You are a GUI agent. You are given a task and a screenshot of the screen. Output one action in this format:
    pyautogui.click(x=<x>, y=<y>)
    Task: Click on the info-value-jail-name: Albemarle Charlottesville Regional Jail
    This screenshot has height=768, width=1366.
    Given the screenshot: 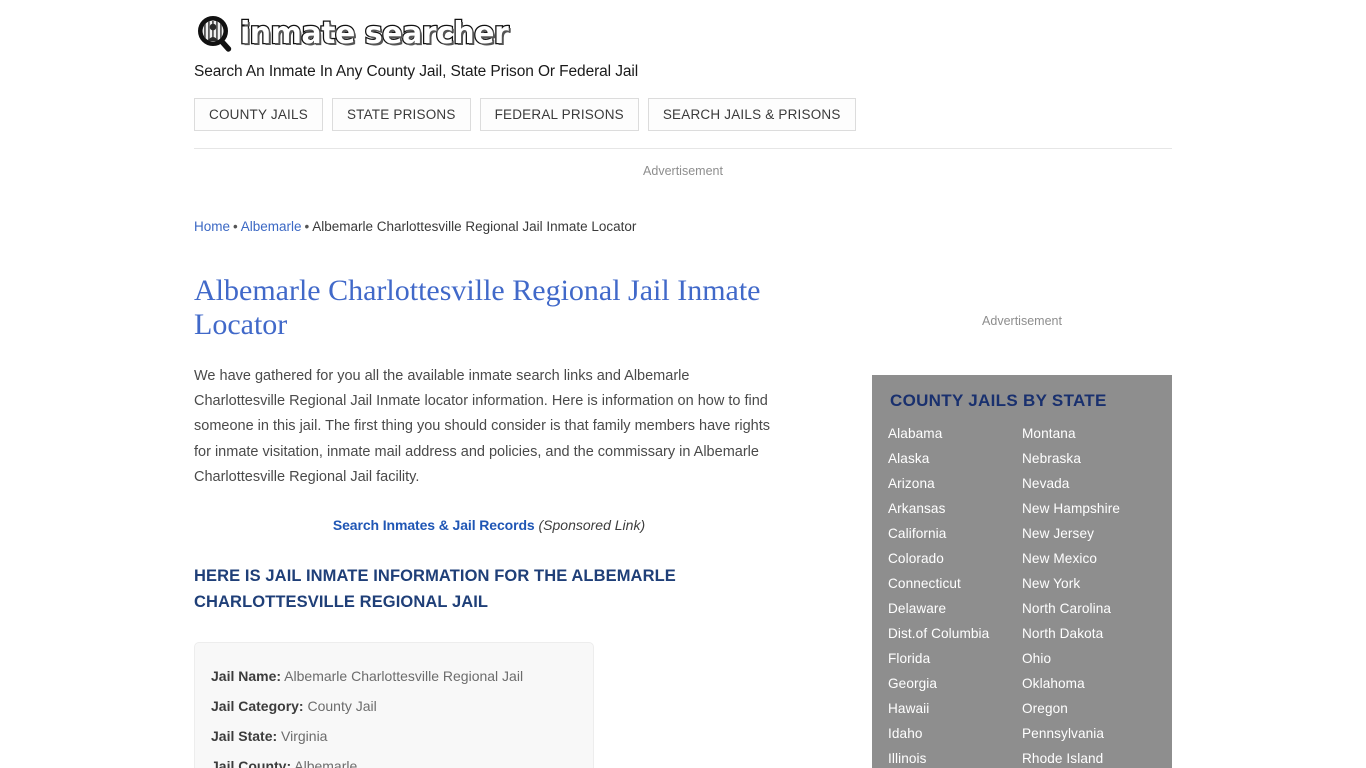 What is the action you would take?
    pyautogui.click(x=404, y=676)
    